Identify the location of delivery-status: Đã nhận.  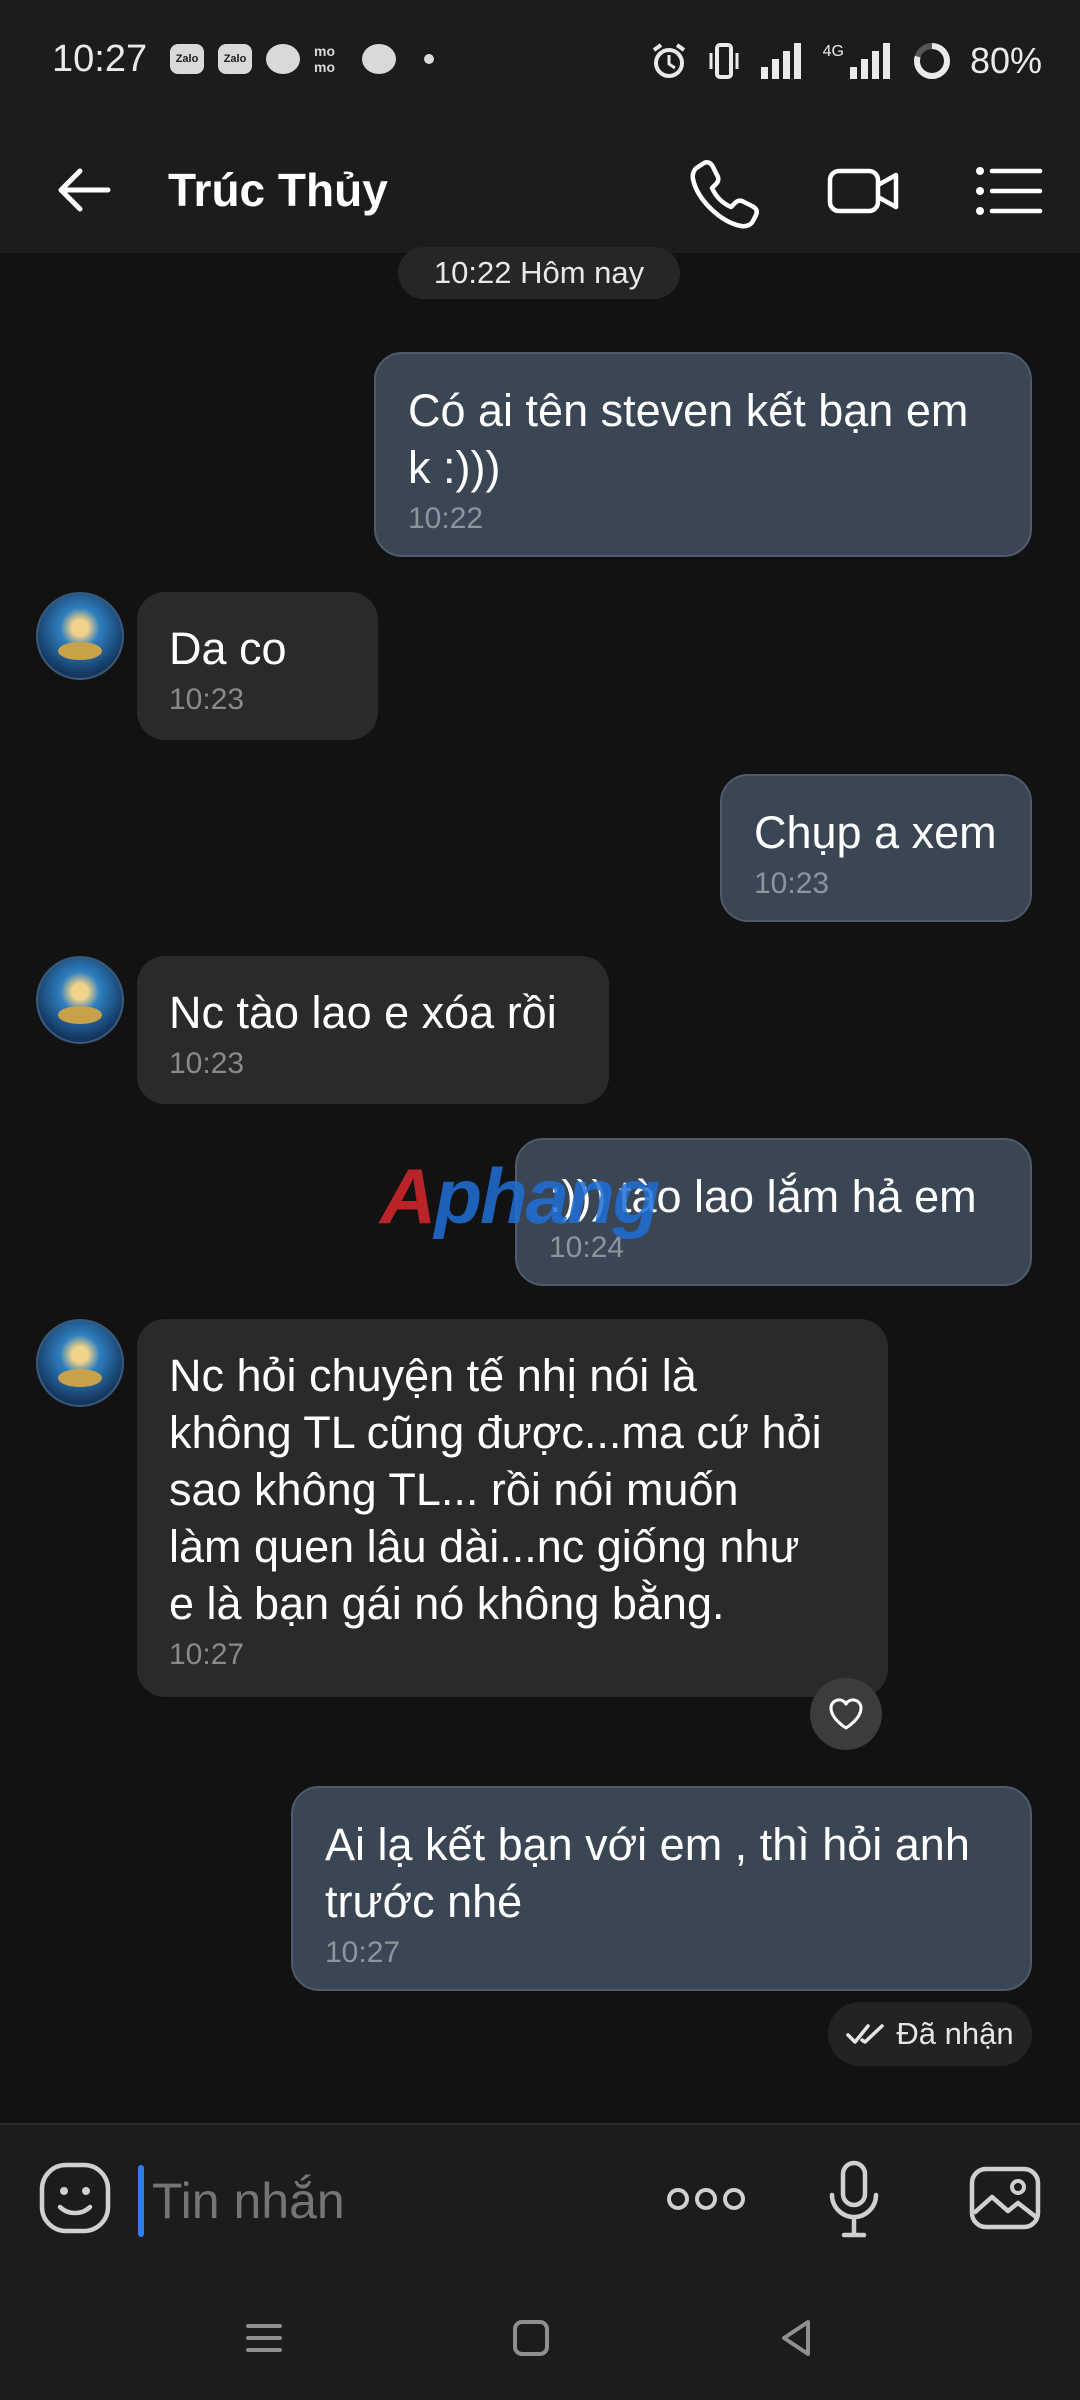
(930, 2034).